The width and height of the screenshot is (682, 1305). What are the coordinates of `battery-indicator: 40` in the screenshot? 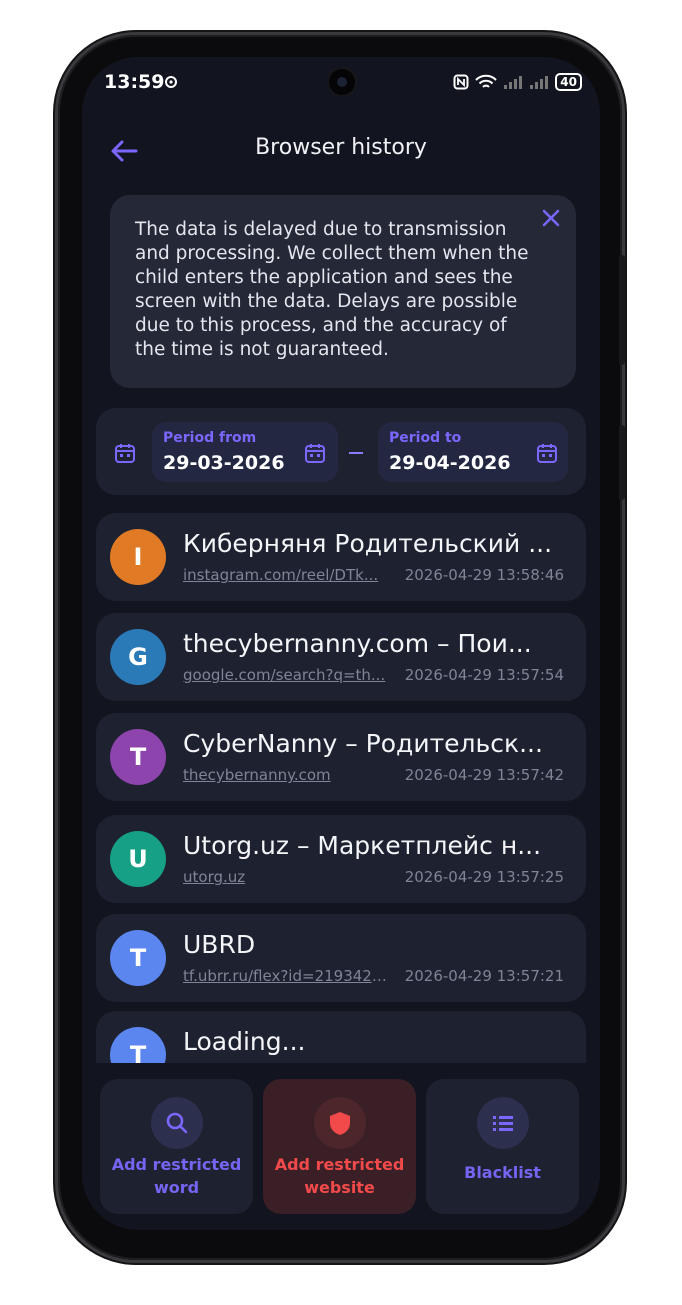 It's located at (568, 82).